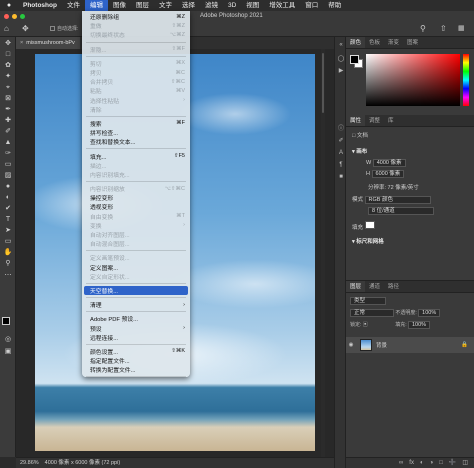  Describe the element at coordinates (356, 286) in the screenshot. I see `tab-layers: 图层` at that location.